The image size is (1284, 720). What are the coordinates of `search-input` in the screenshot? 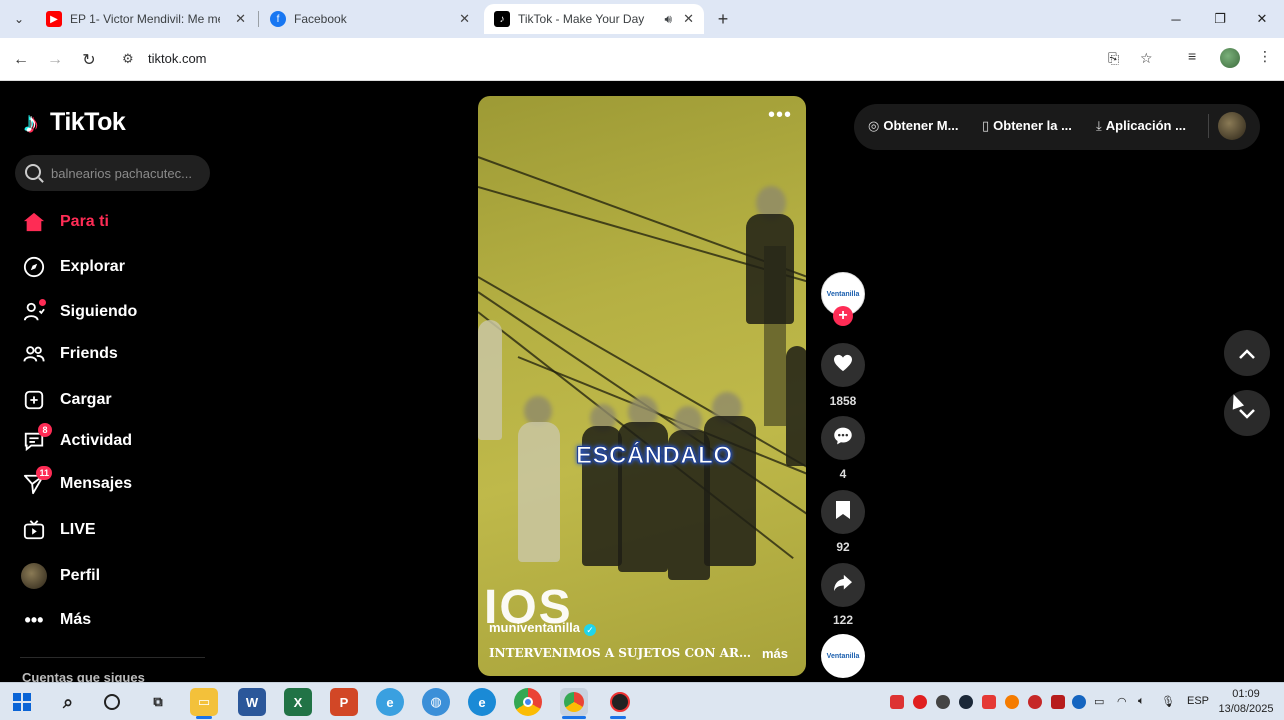 It's located at (127, 173).